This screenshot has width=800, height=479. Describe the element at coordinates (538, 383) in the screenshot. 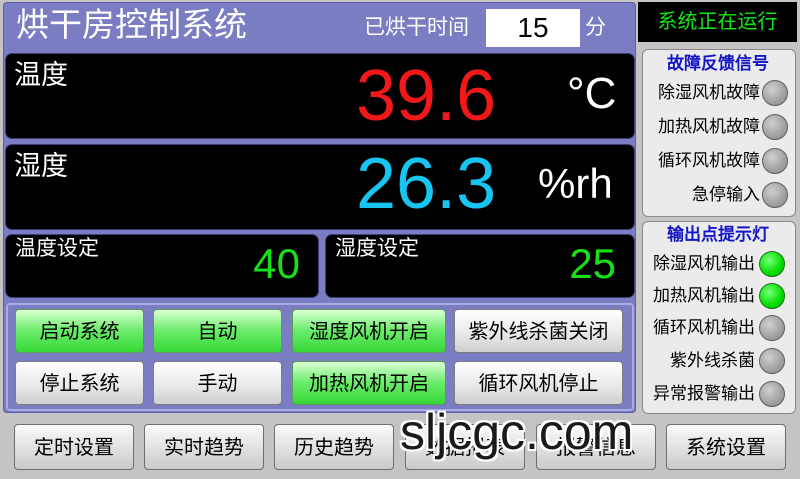

I see `circulation-fan-stop-button: 循环风机停止` at that location.